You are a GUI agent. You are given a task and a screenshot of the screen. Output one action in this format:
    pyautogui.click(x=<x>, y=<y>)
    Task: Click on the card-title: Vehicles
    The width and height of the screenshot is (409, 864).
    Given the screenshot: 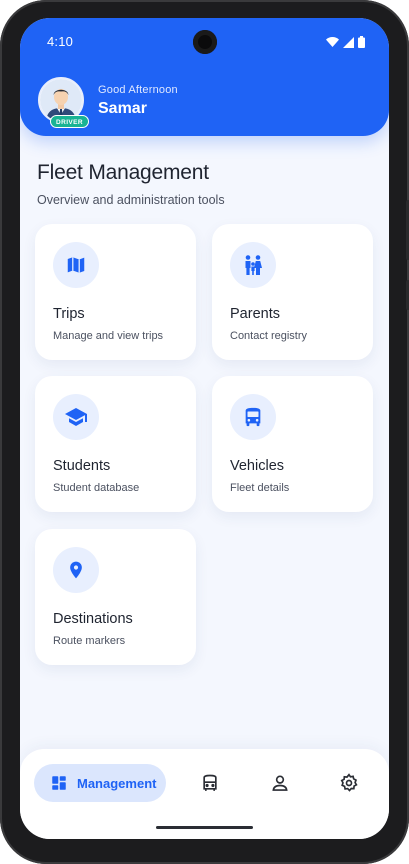 What is the action you would take?
    pyautogui.click(x=257, y=466)
    